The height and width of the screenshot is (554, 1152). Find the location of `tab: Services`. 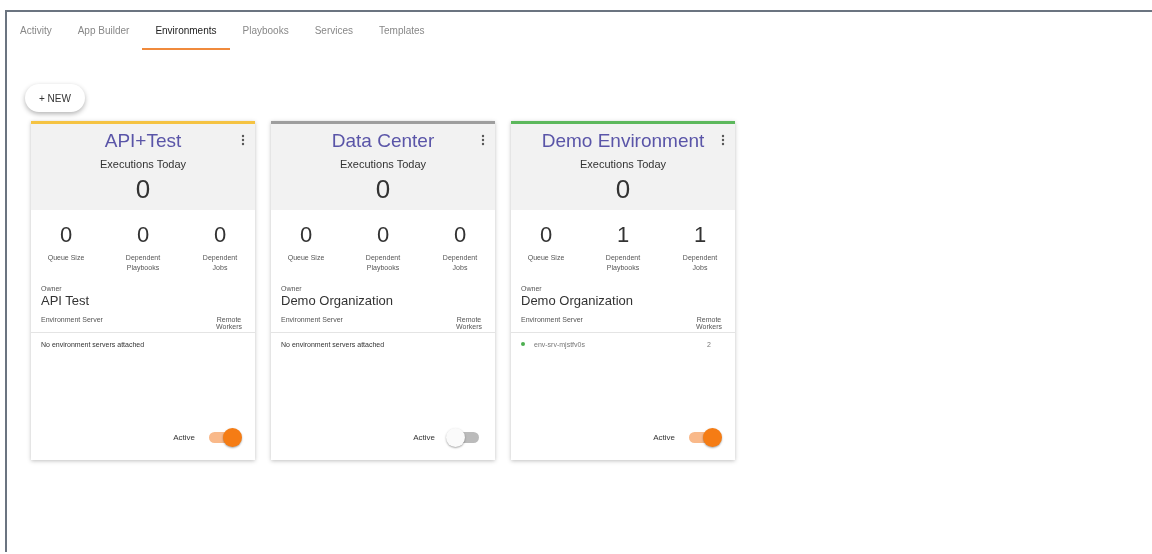

tab: Services is located at coordinates (333, 37).